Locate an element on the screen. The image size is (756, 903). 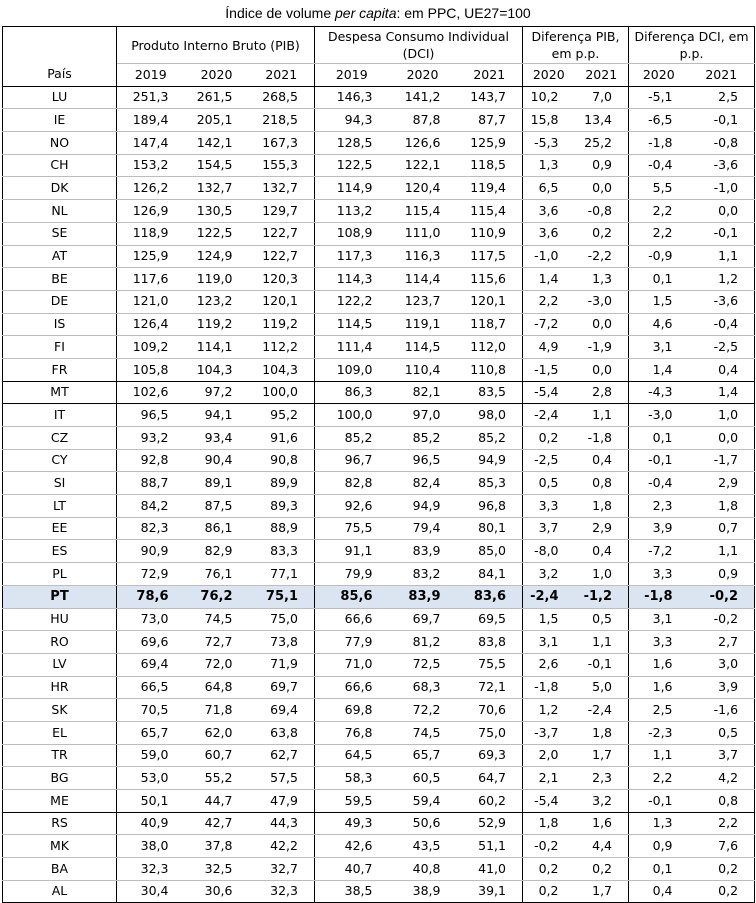
value-cell: 1,3 is located at coordinates (658, 824).